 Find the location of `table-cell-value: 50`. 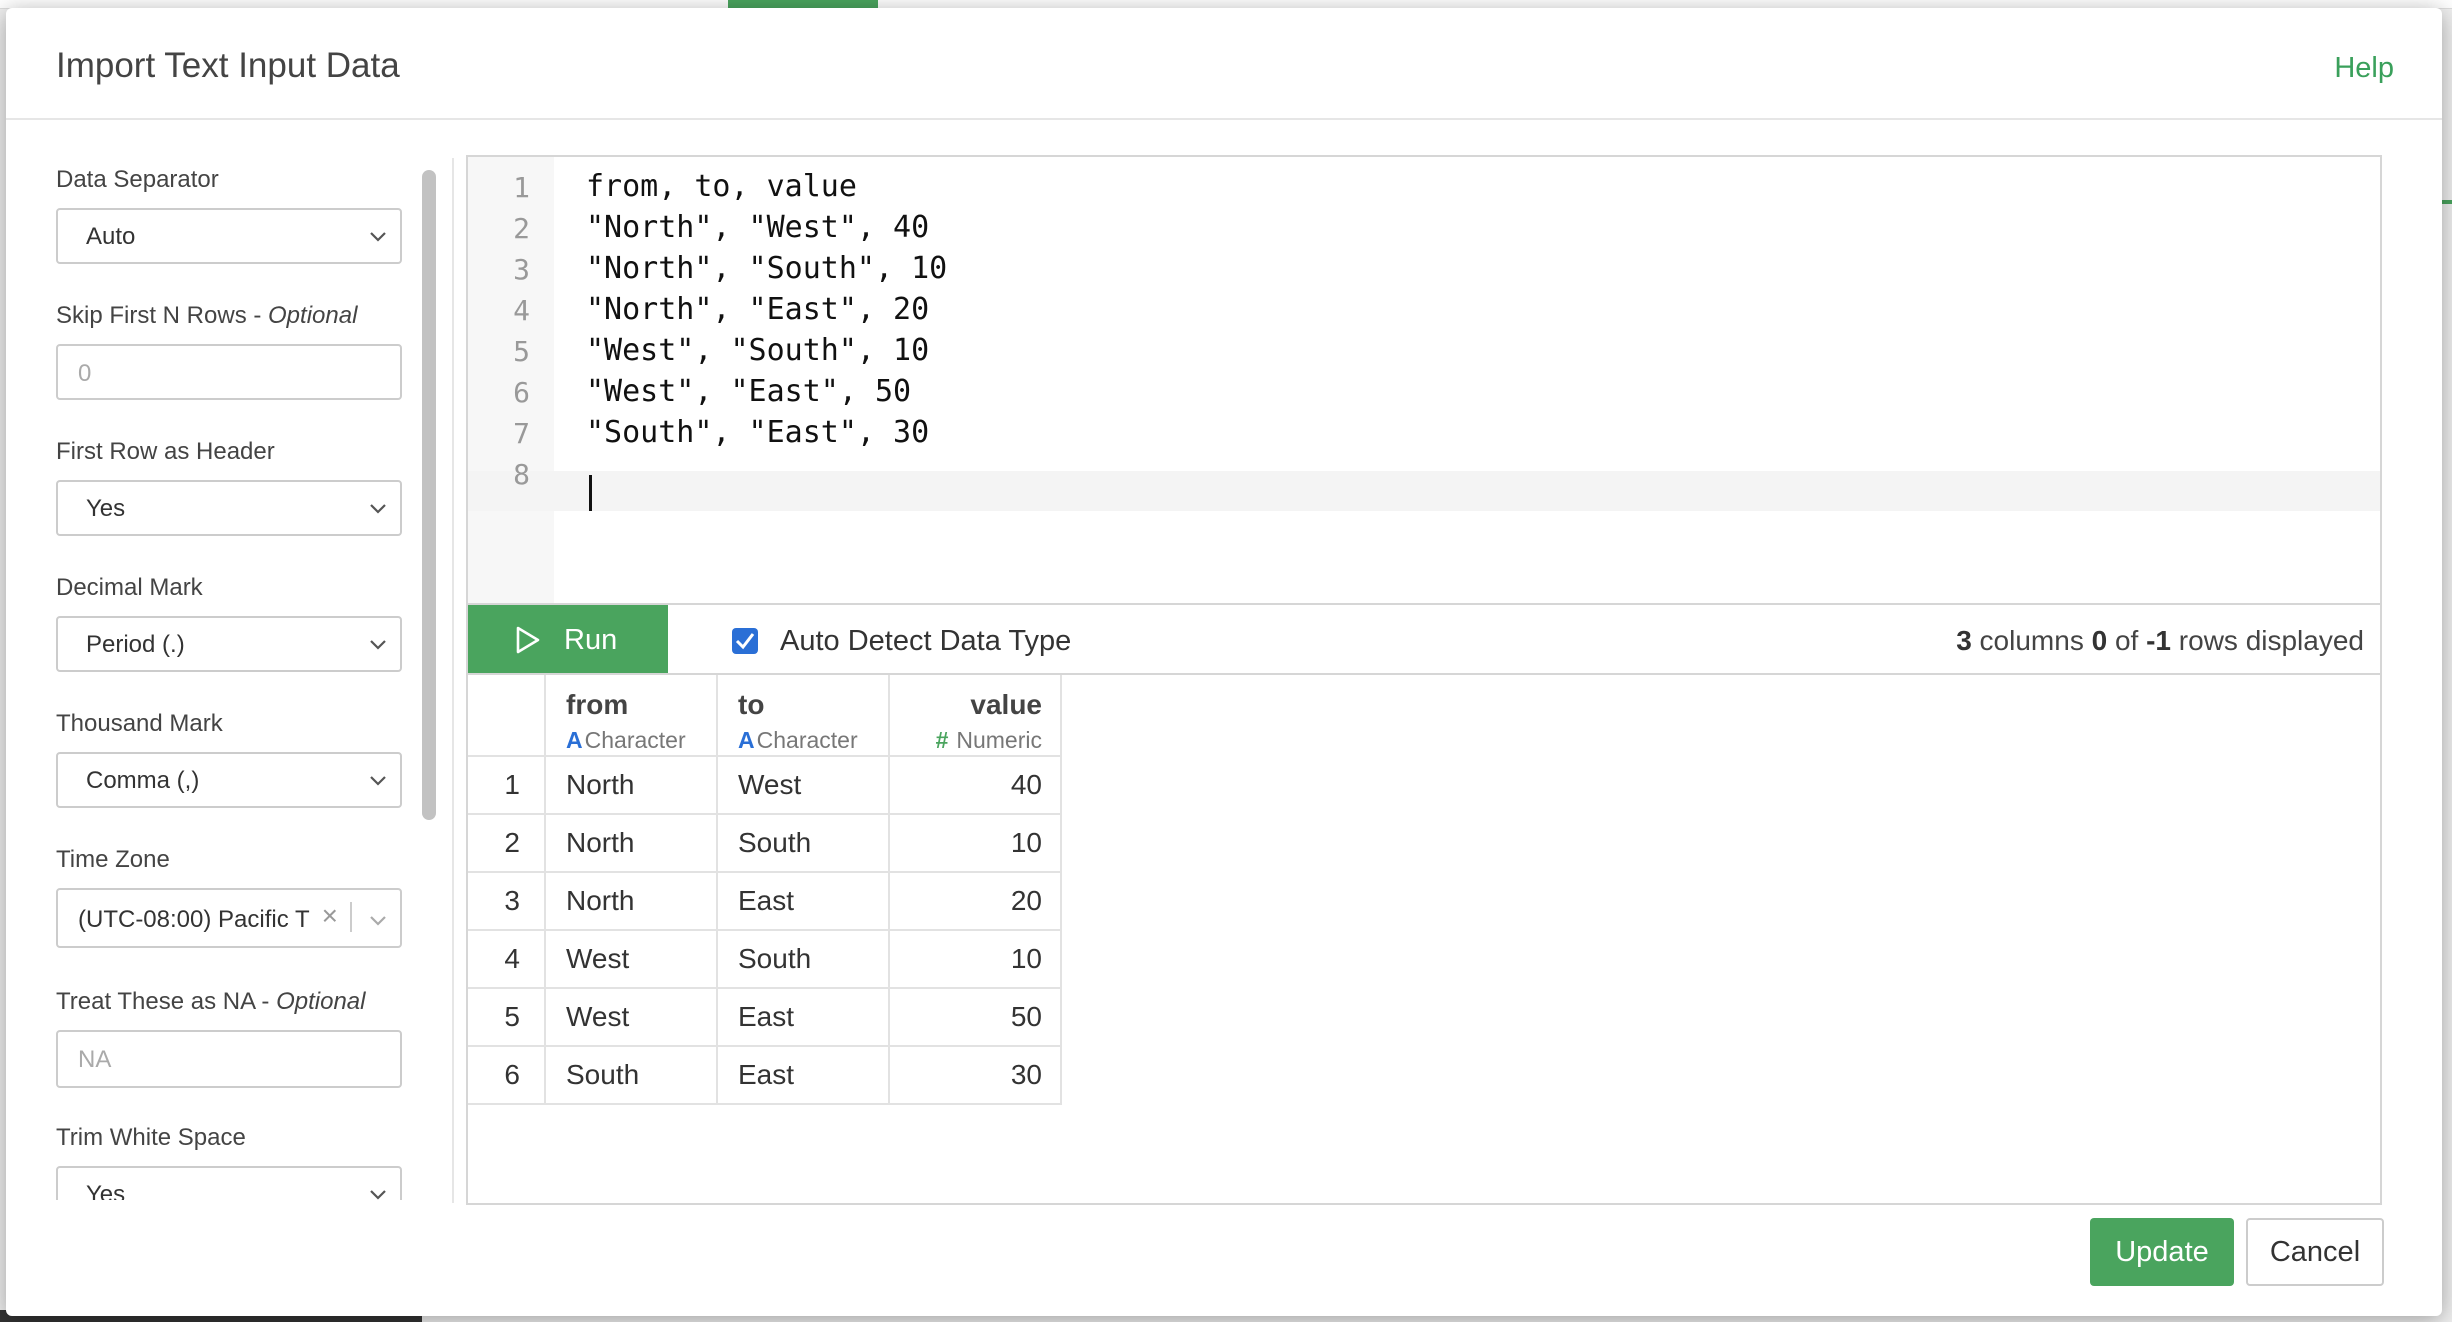

table-cell-value: 50 is located at coordinates (976, 1018).